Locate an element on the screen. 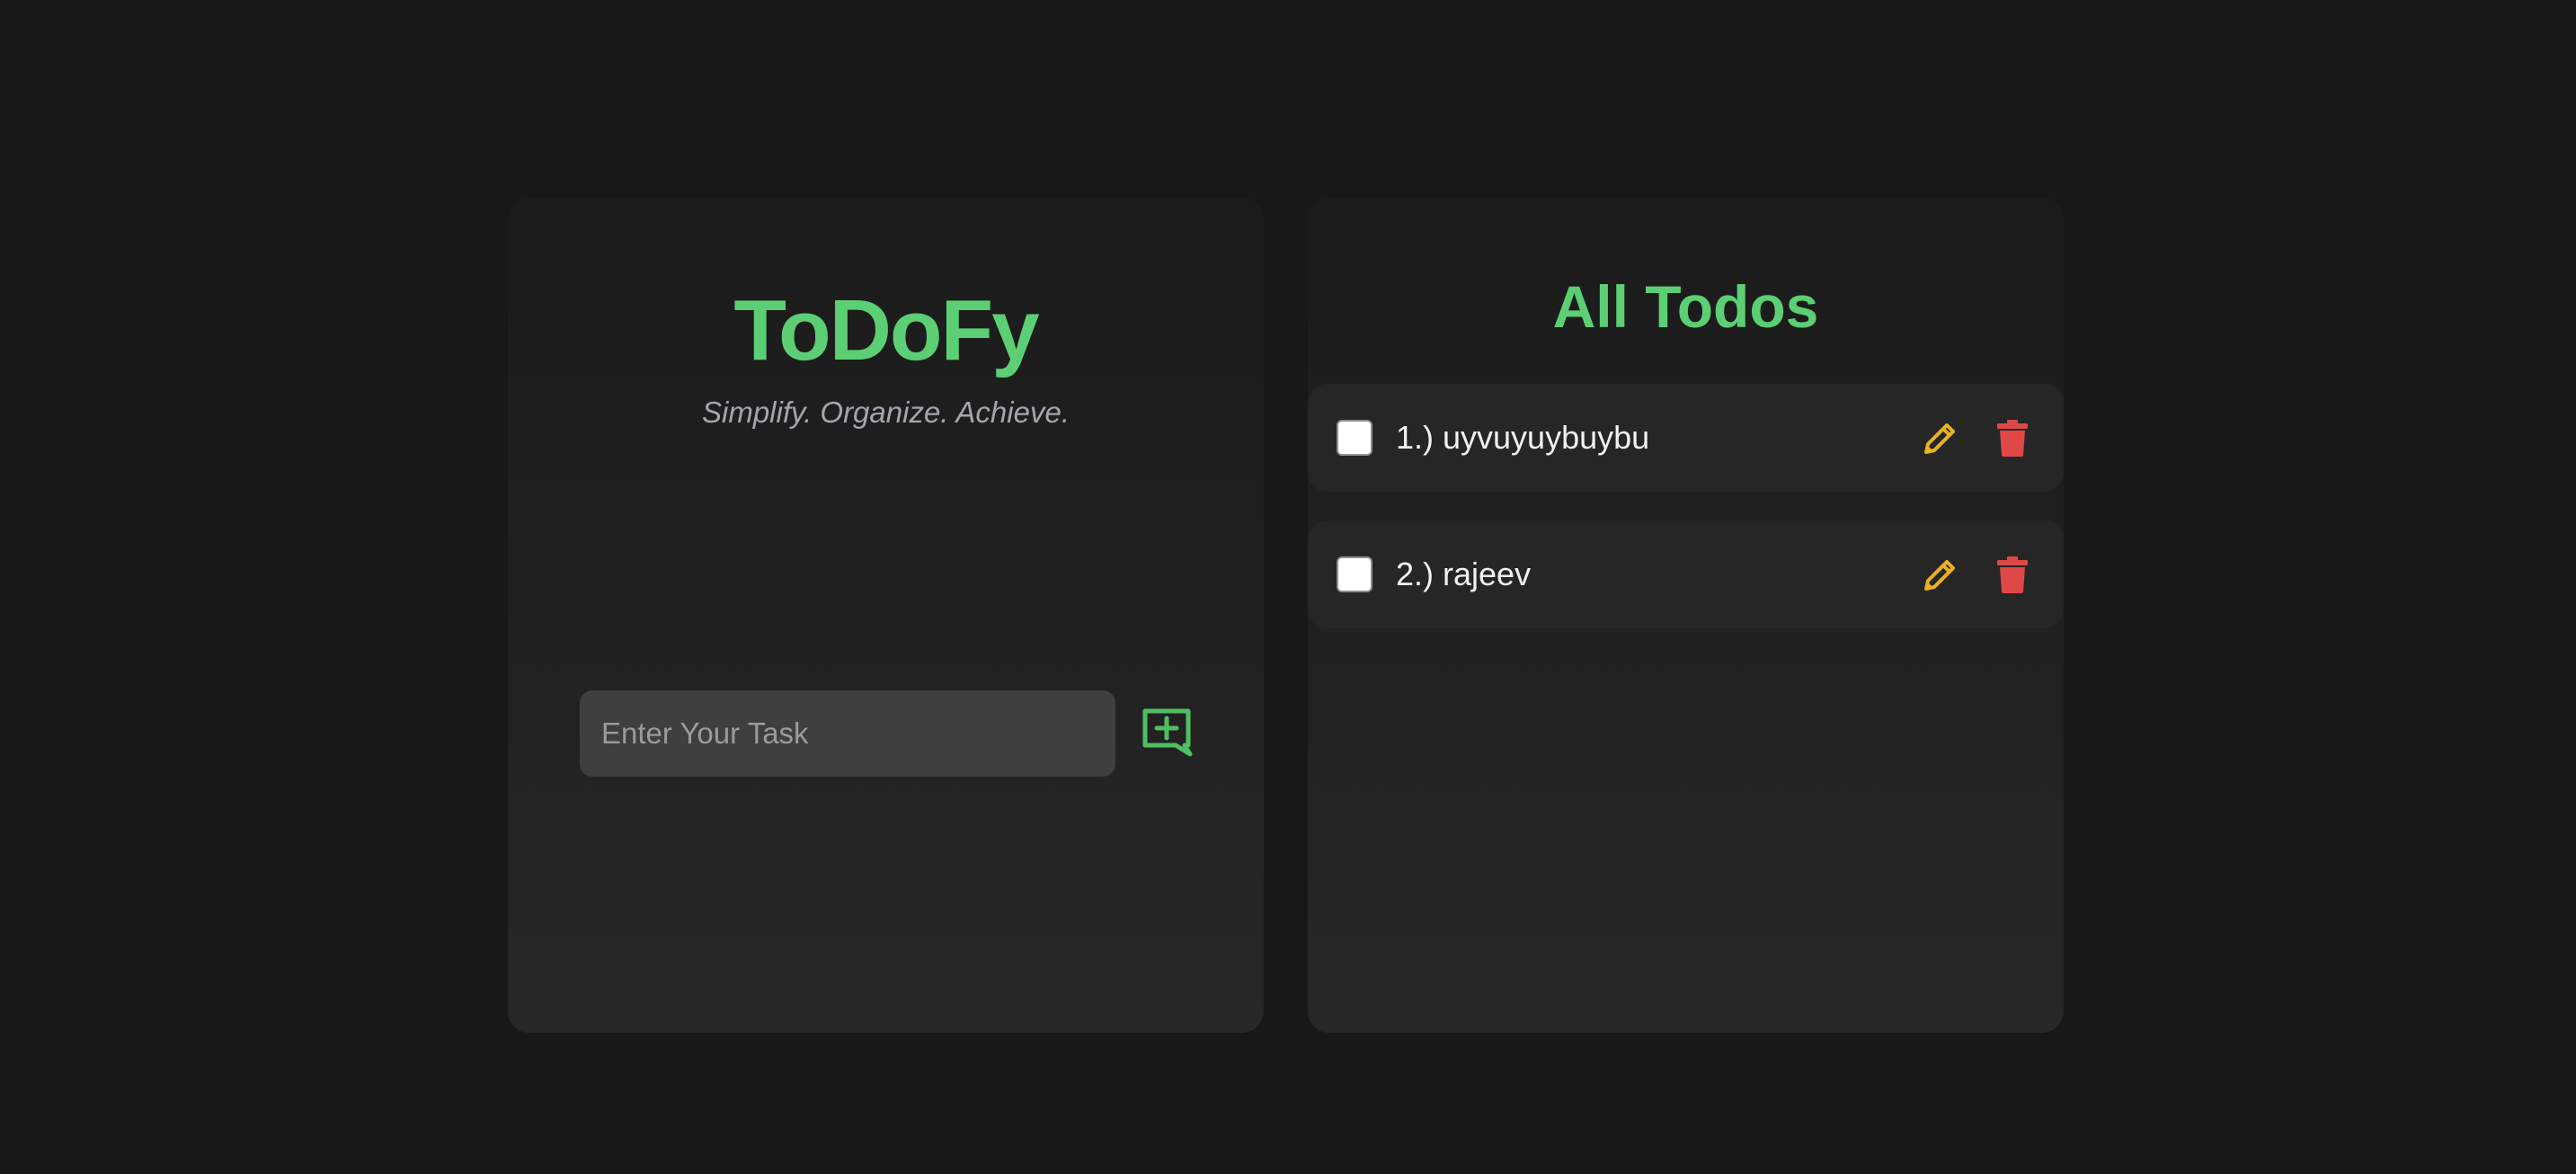  todo-list-title: All Todos is located at coordinates (1685, 307).